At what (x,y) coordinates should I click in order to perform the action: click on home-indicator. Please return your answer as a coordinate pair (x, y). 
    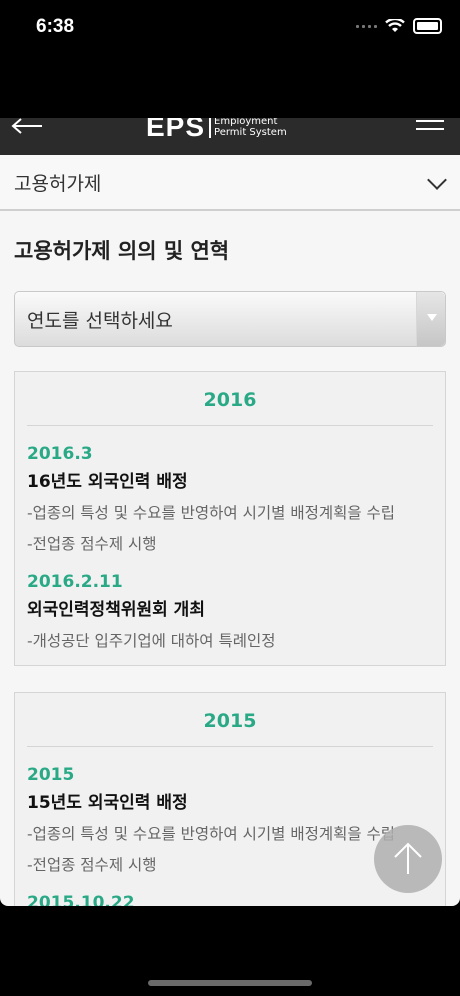
    Looking at the image, I should click on (230, 983).